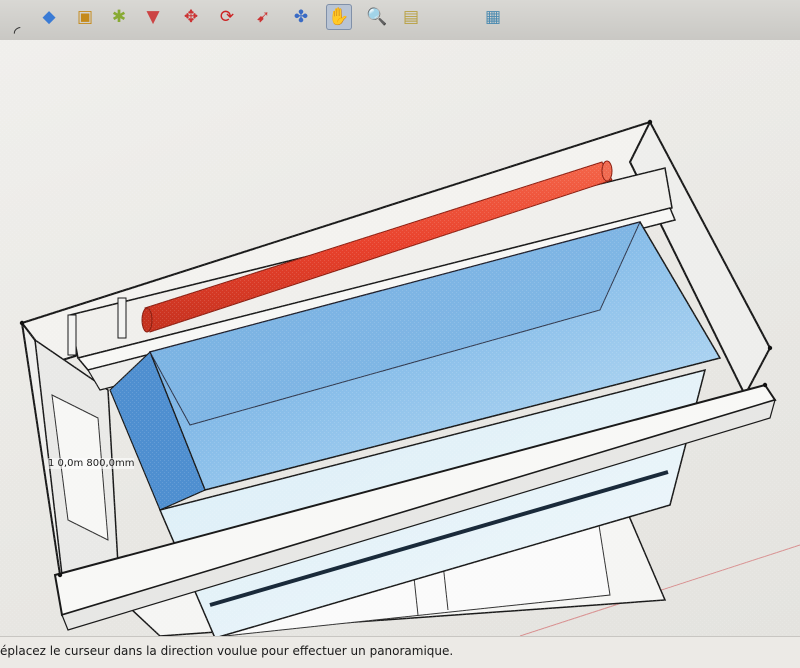  What do you see at coordinates (493, 17) in the screenshot?
I see `zoom-extents-icon: ▦` at bounding box center [493, 17].